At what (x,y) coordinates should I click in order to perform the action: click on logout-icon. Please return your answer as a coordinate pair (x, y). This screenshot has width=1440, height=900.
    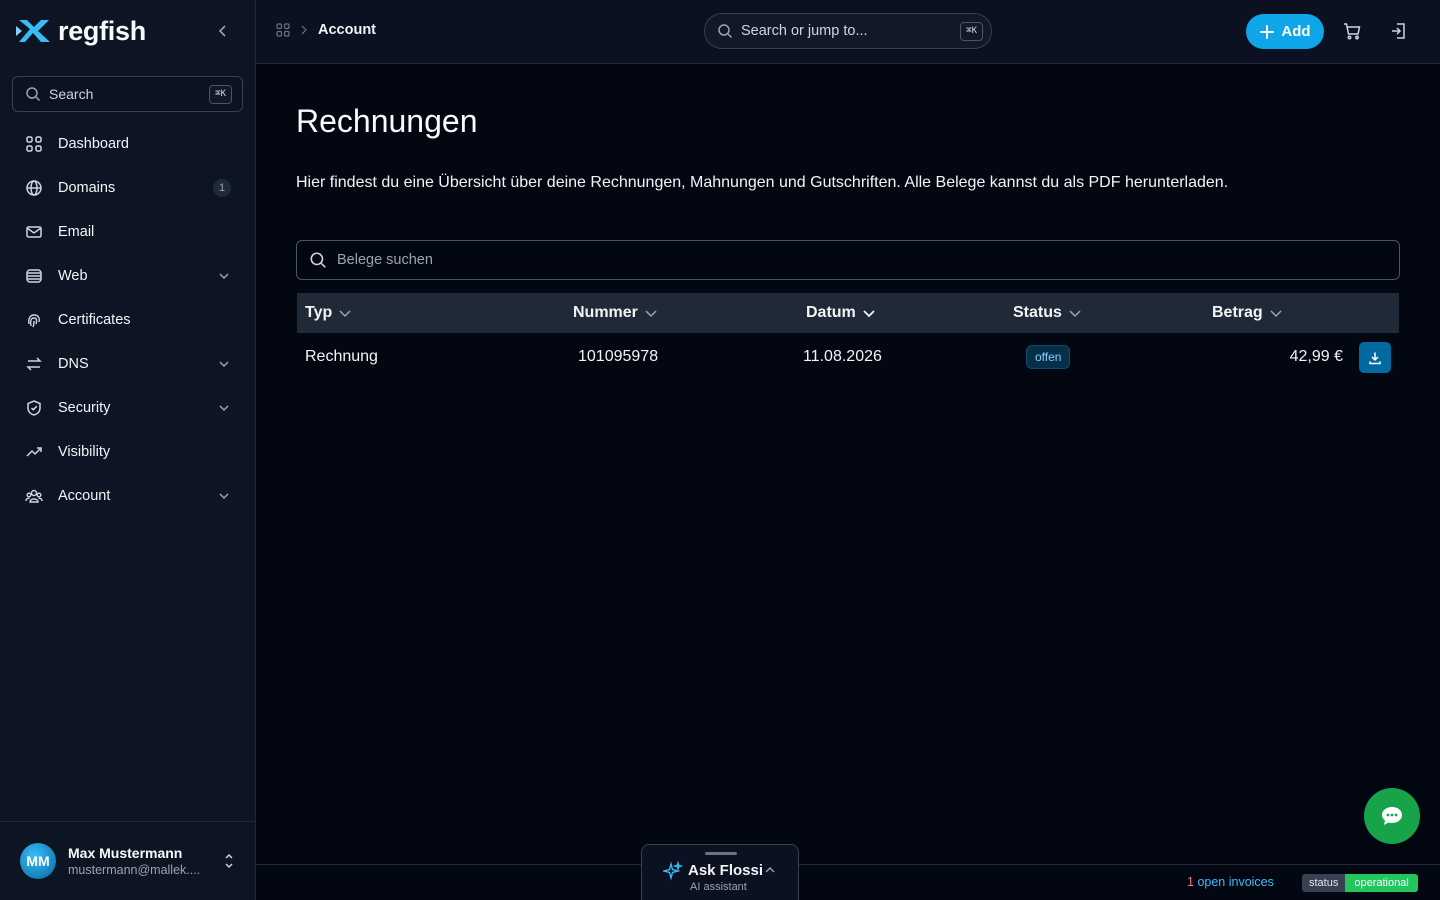
    Looking at the image, I should click on (1398, 31).